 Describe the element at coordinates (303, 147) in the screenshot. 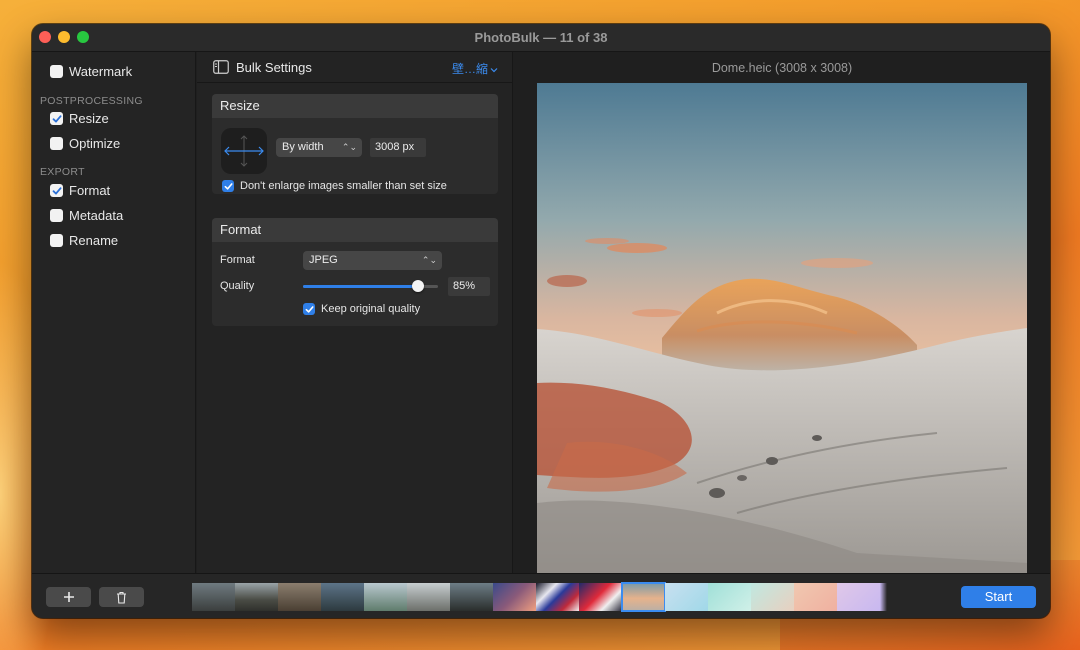

I see `resize-mode-value: By width` at that location.